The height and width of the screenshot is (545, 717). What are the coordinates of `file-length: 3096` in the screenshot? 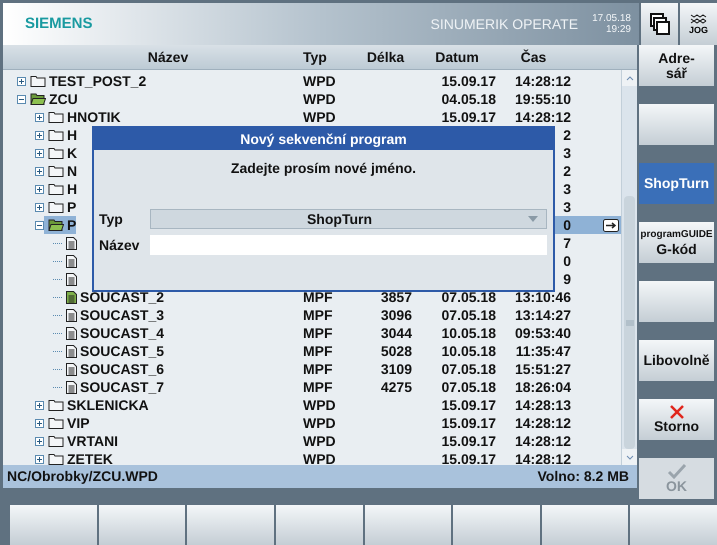 It's located at (396, 315).